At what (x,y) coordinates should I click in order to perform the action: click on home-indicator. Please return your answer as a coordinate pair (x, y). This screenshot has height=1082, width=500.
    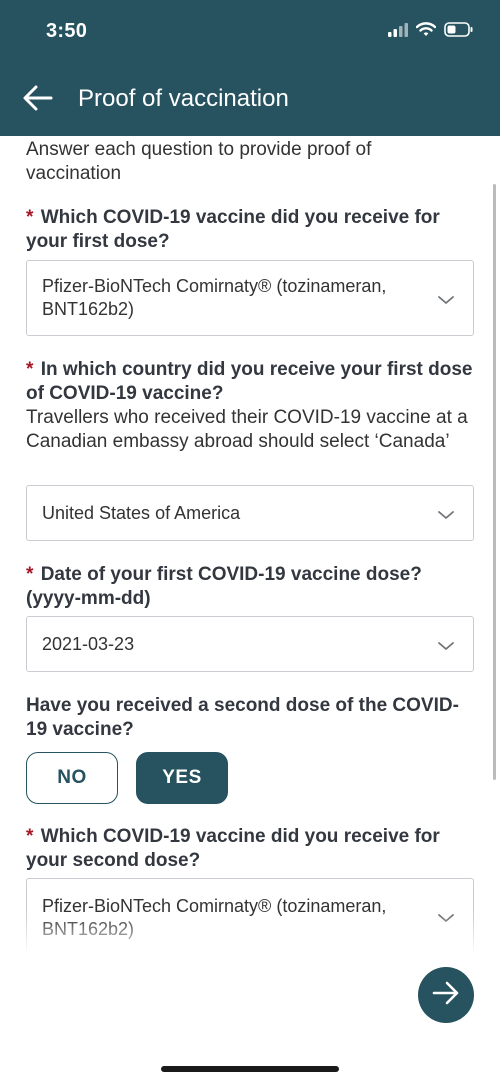
    Looking at the image, I should click on (250, 1069).